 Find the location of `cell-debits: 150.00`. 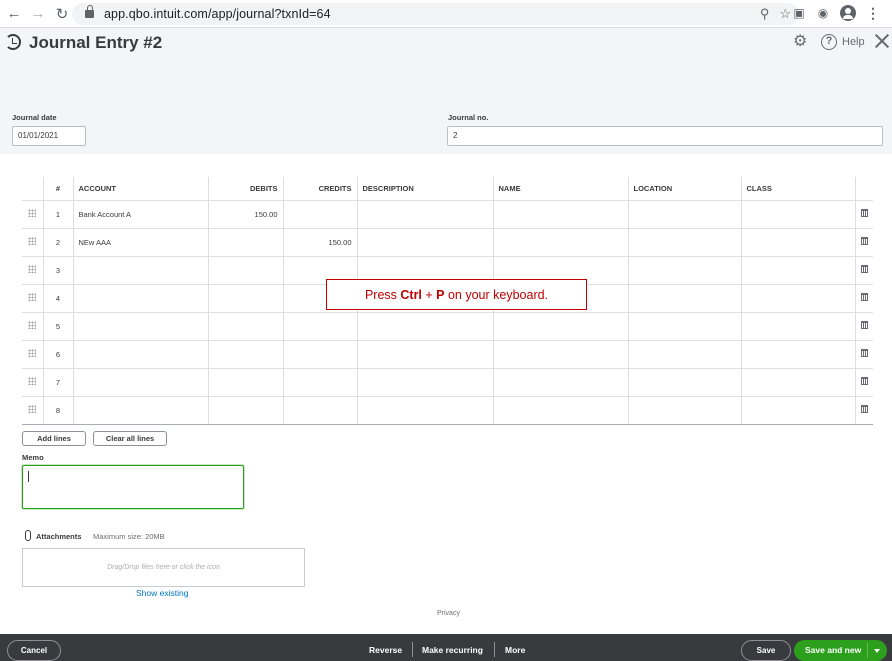

cell-debits: 150.00 is located at coordinates (245, 214).